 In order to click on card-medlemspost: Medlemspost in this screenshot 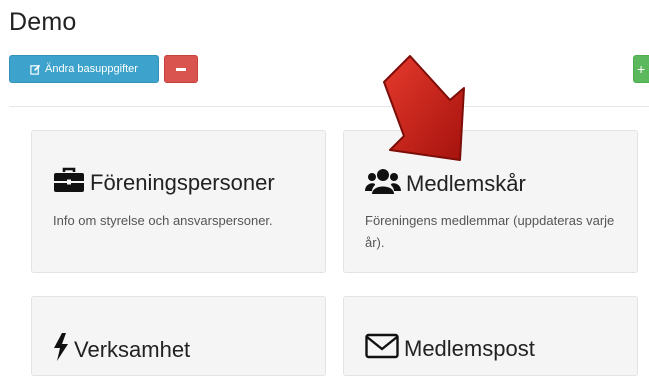, I will do `click(490, 336)`.